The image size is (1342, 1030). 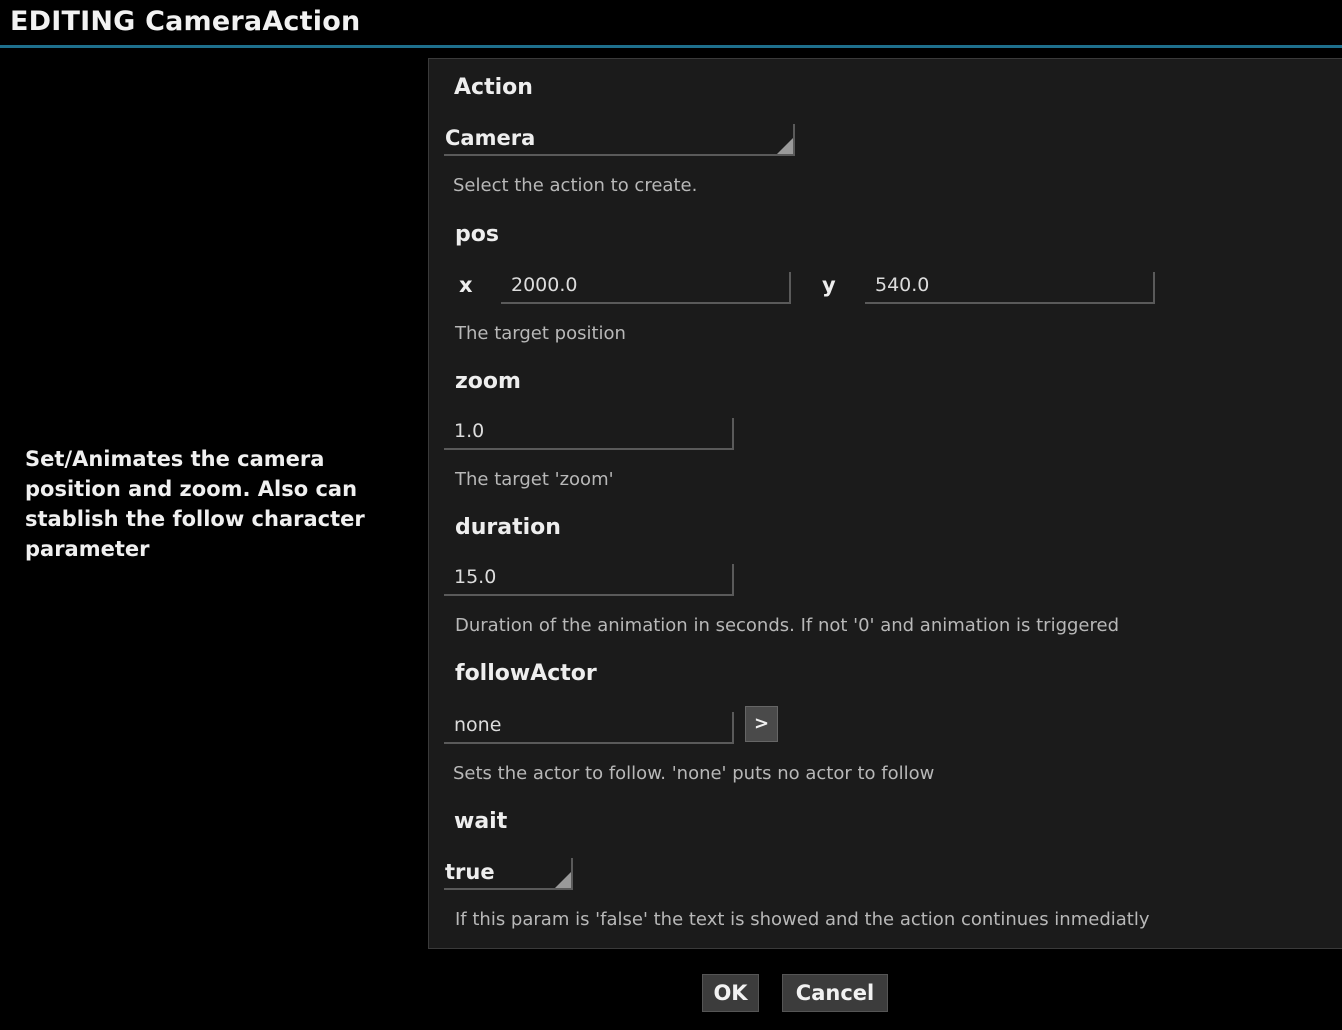 I want to click on cancel-button: Cancel, so click(x=835, y=993).